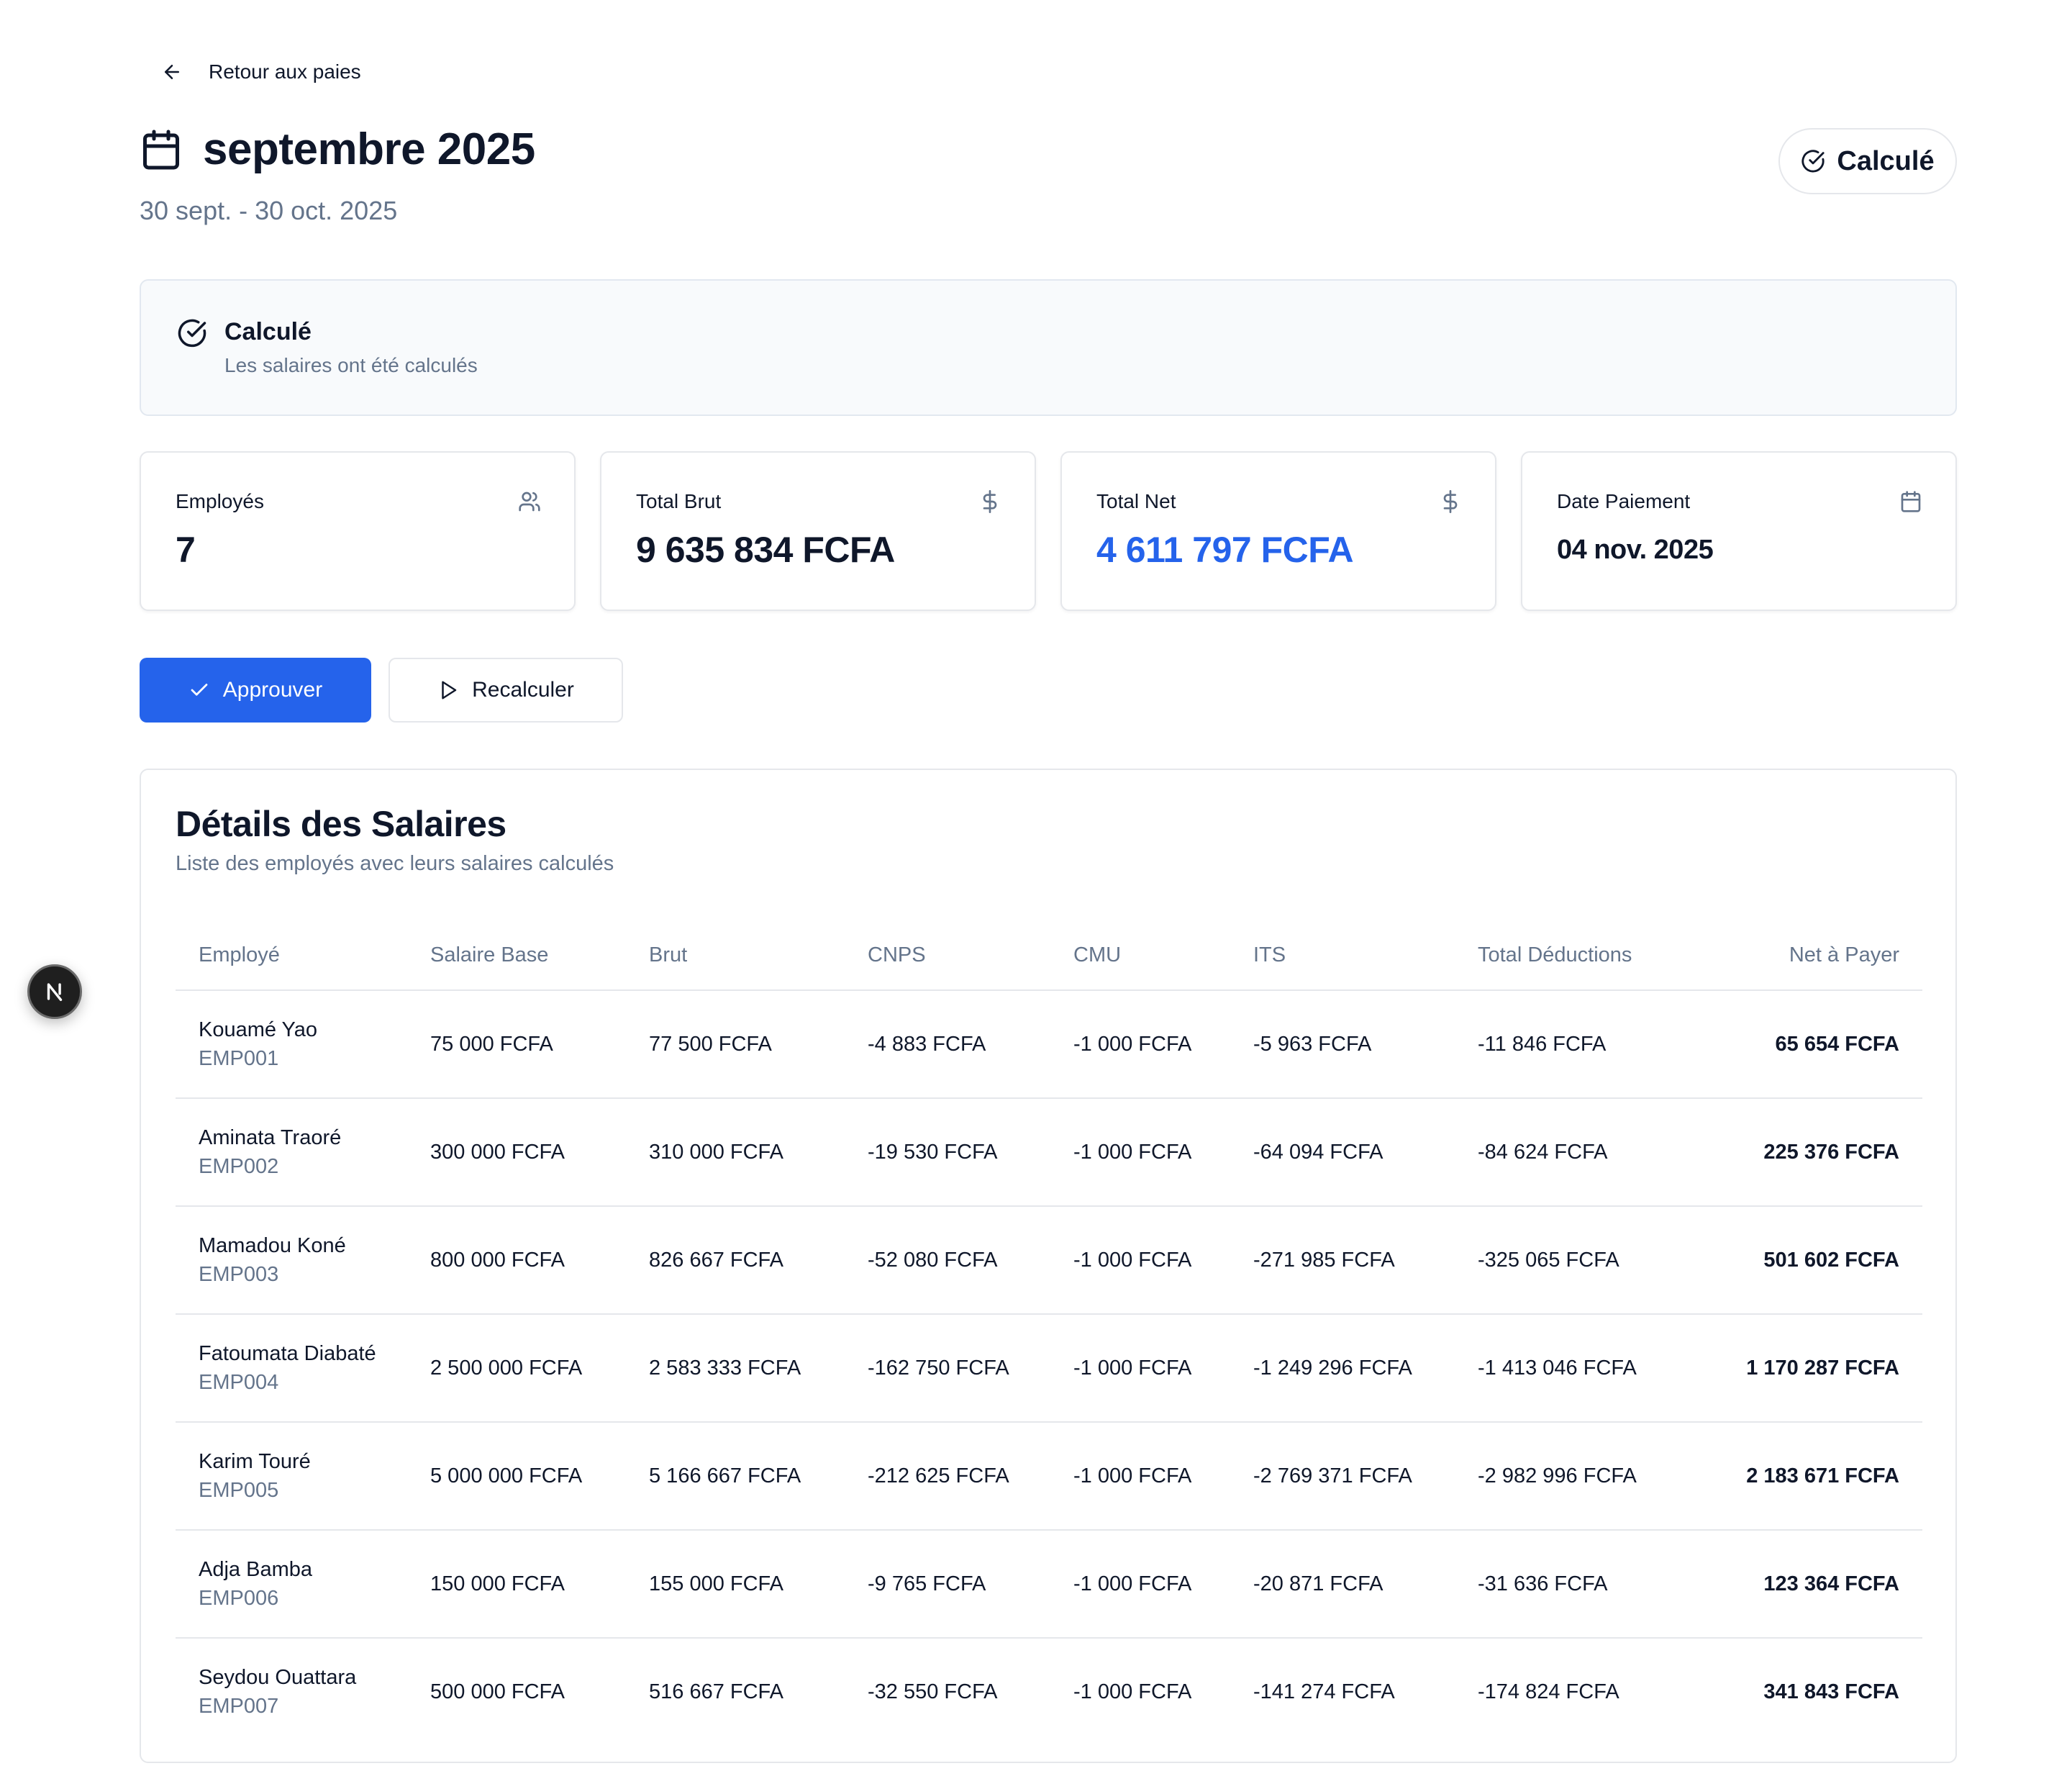 This screenshot has height=1789, width=2072. I want to click on stat-card-total-brut: Total Brut 9 635 834 FCFA, so click(818, 531).